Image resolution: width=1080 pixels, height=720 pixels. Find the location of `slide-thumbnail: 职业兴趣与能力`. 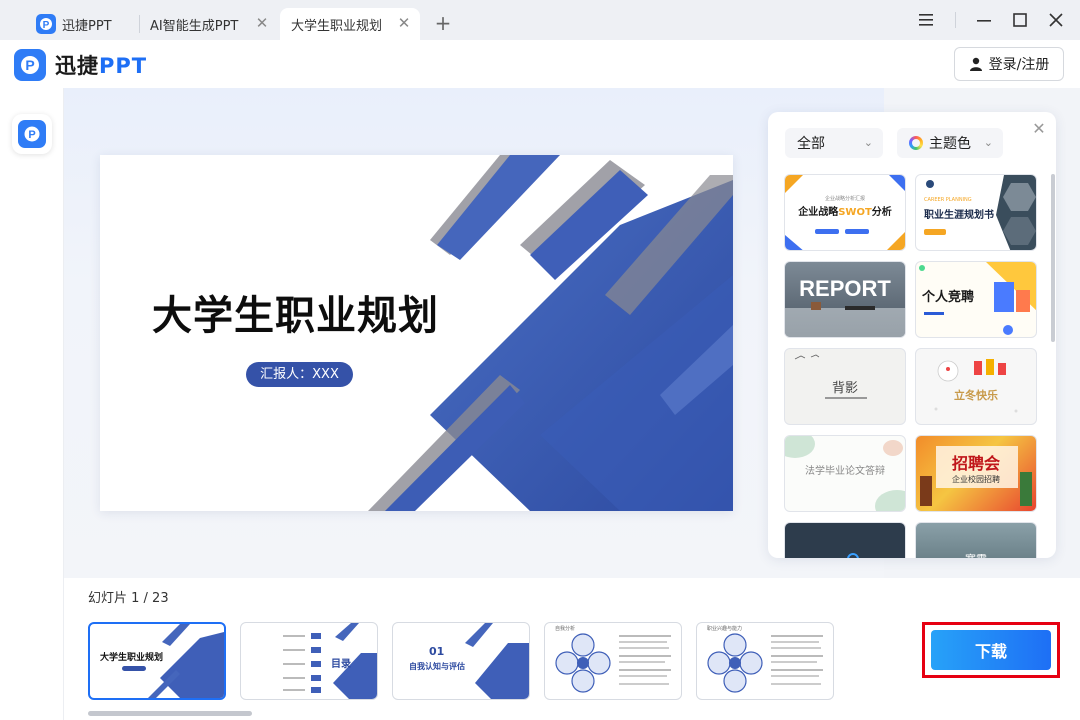

slide-thumbnail: 职业兴趣与能力 is located at coordinates (765, 661).